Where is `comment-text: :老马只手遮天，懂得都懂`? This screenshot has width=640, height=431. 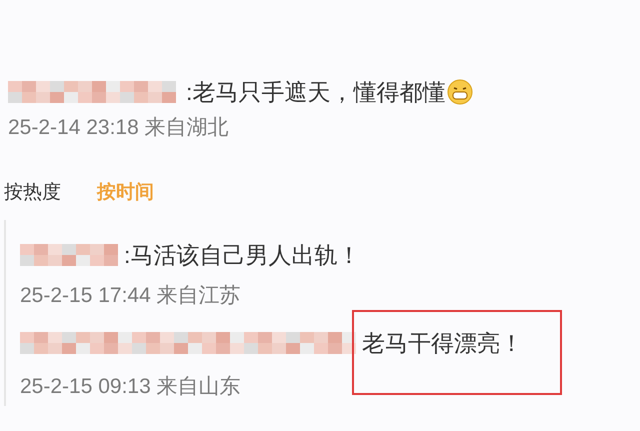 comment-text: :老马只手遮天，懂得都懂 is located at coordinates (316, 92).